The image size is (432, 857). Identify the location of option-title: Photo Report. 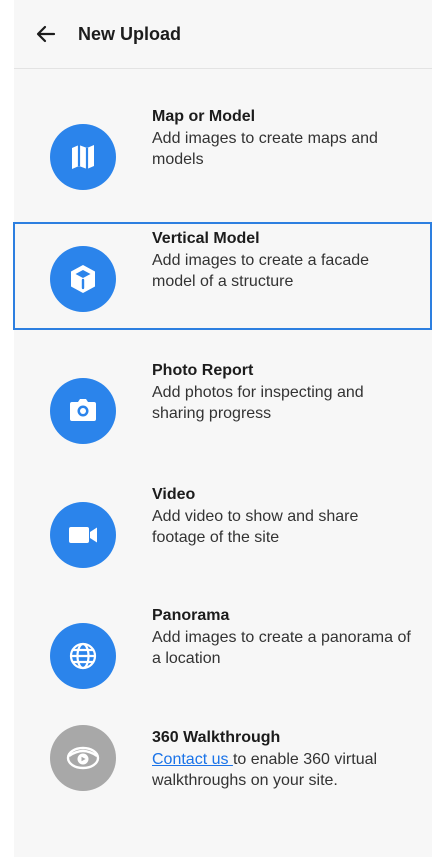
(203, 370).